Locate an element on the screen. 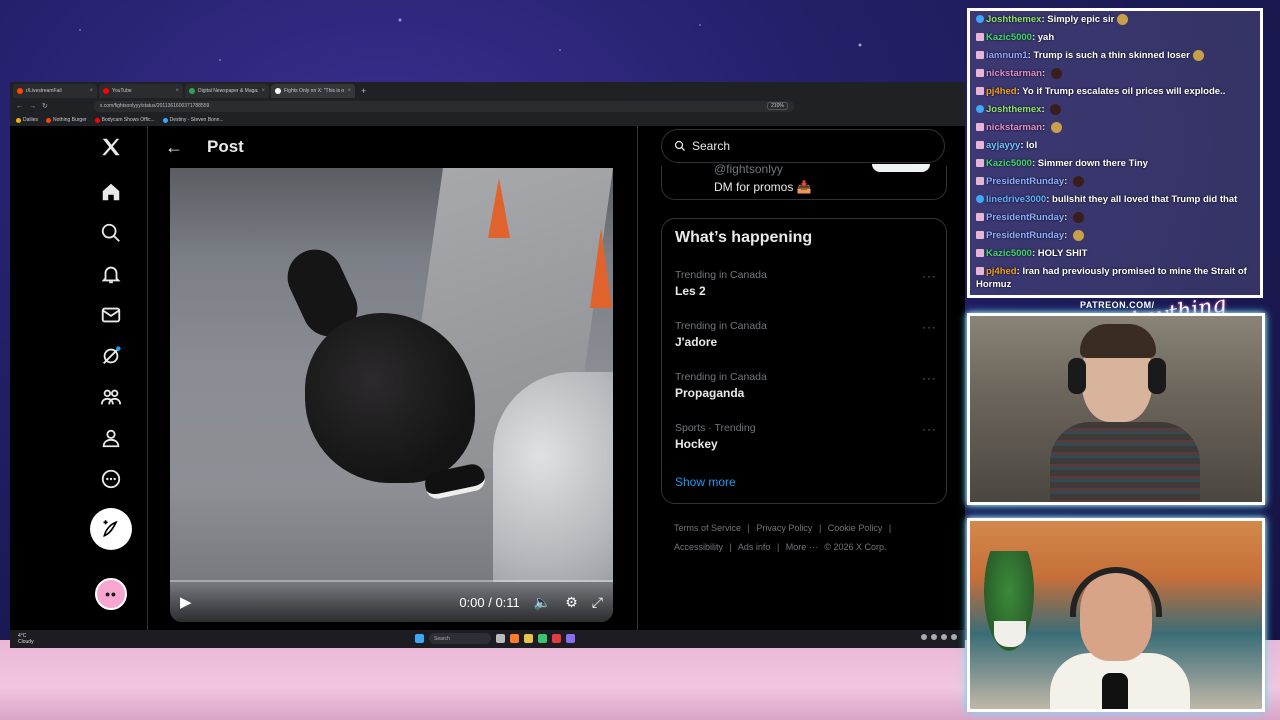  grok-icon is located at coordinates (111, 356).